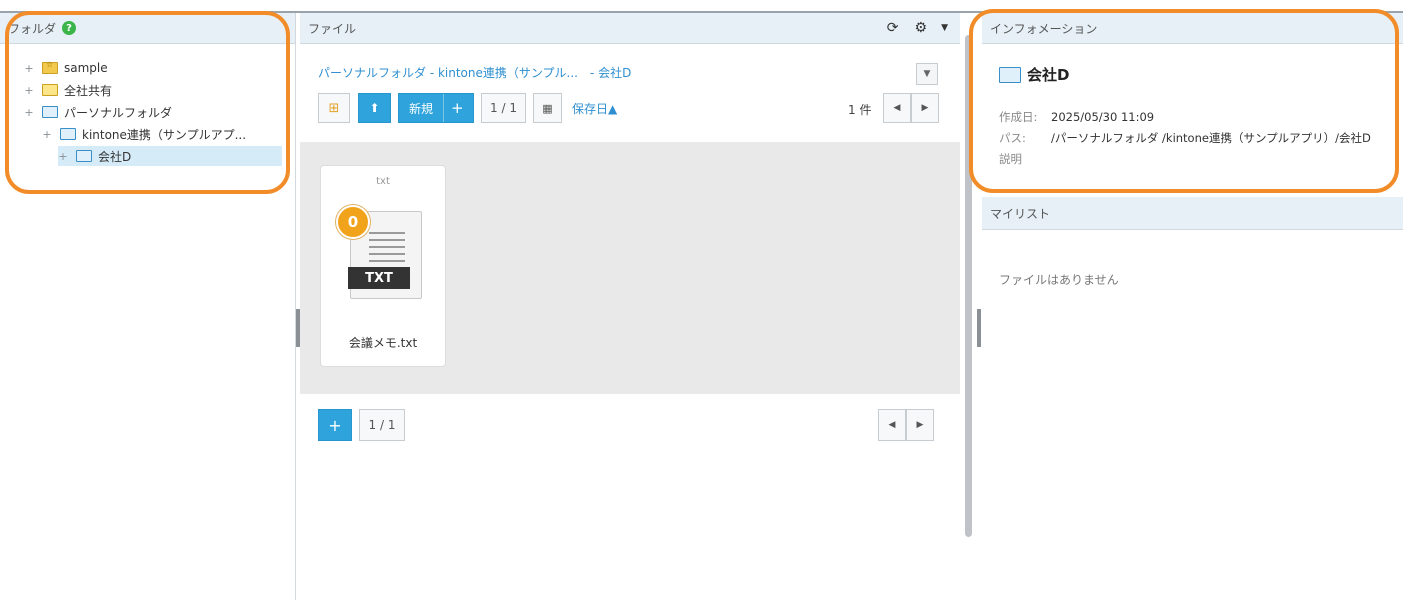  I want to click on info-description-row: 説明, so click(1025, 159).